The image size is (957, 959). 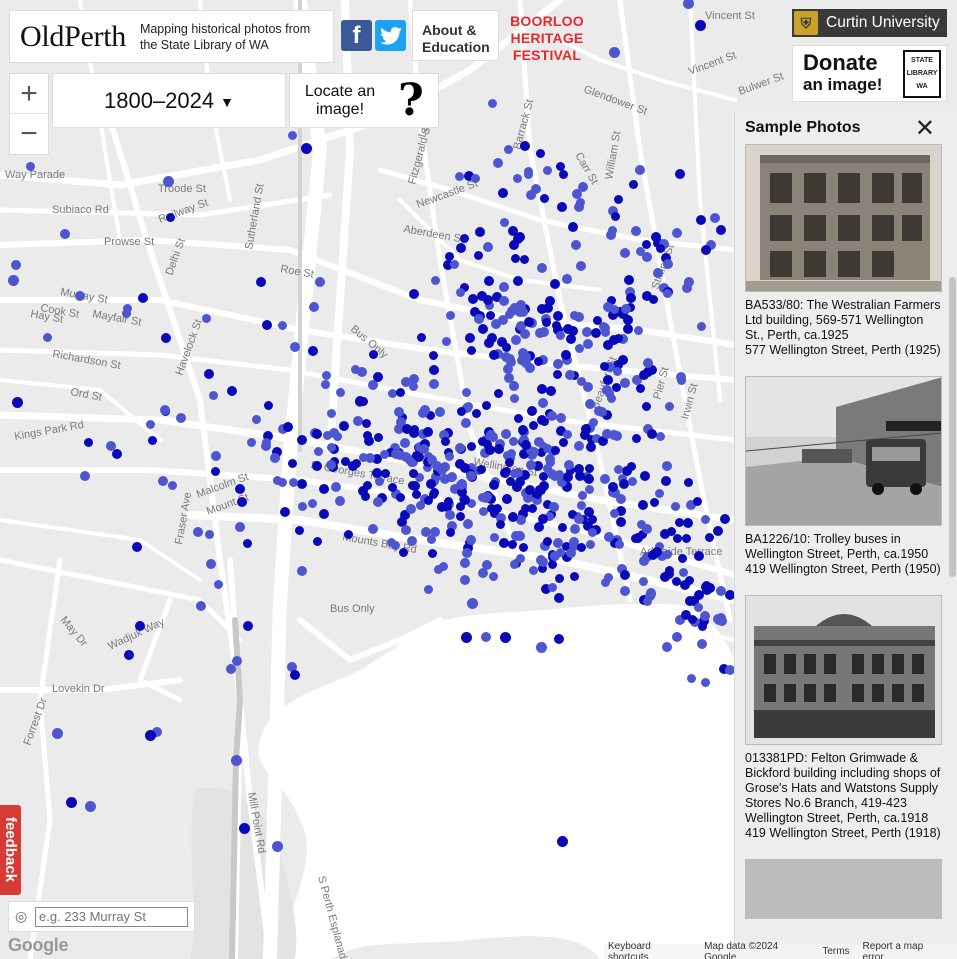 What do you see at coordinates (925, 129) in the screenshot?
I see `close-icon: ✕` at bounding box center [925, 129].